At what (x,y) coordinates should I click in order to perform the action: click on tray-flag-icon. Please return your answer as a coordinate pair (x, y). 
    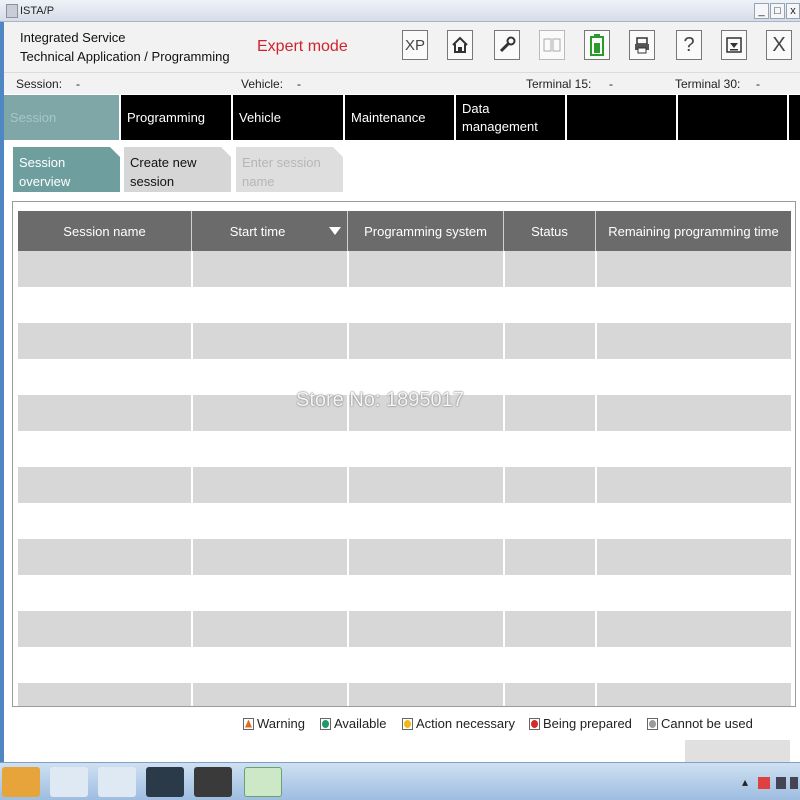
    Looking at the image, I should click on (764, 783).